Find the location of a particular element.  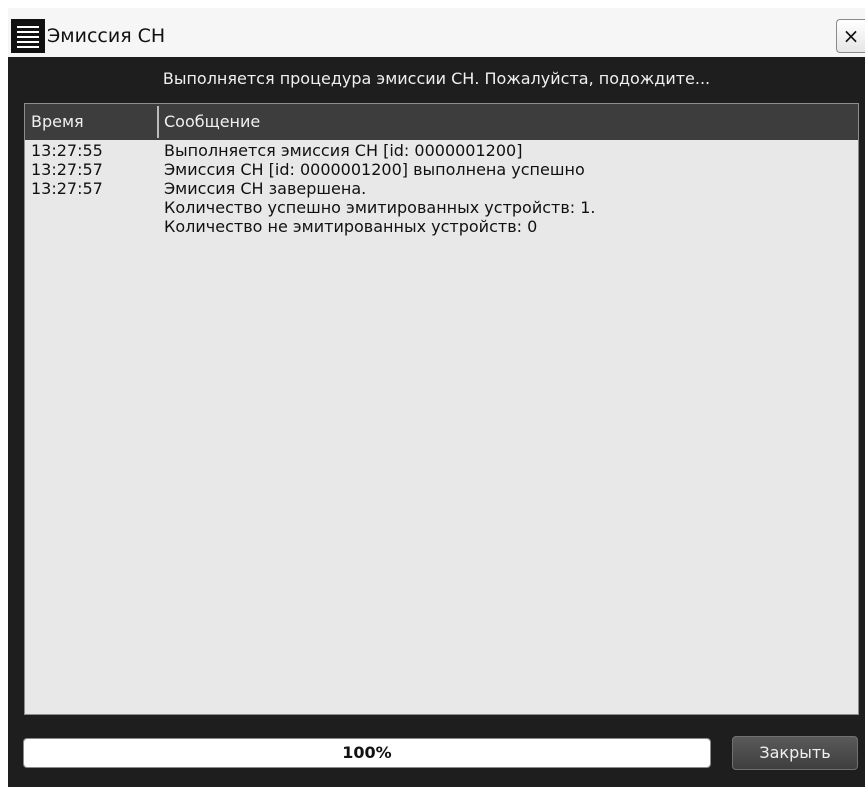

progress-bar: 100% is located at coordinates (367, 753).